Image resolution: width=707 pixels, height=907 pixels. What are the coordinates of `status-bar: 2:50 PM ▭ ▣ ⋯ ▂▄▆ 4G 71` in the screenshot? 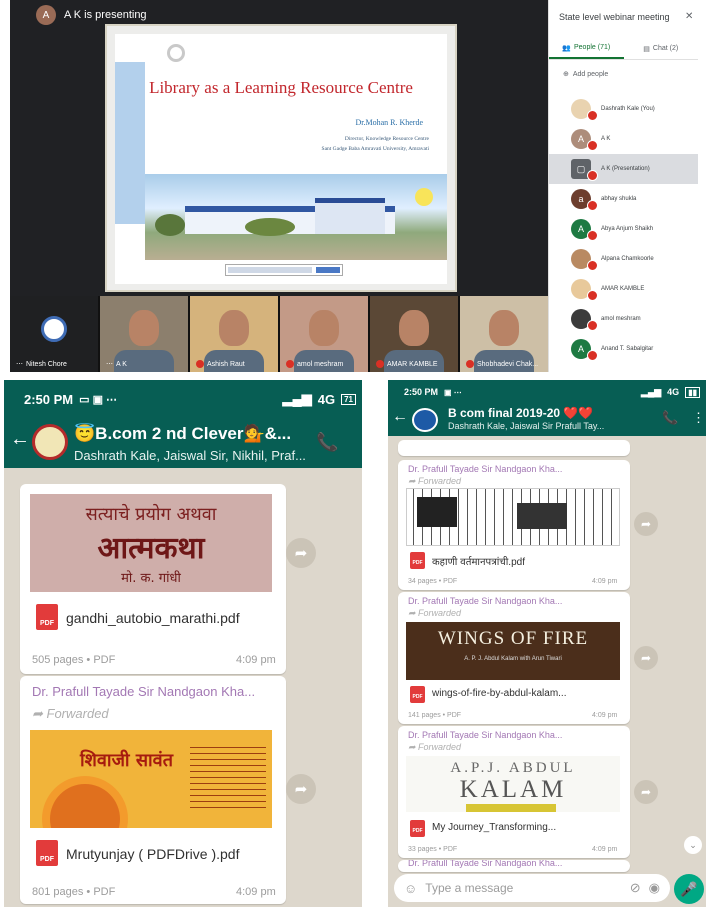 It's located at (183, 399).